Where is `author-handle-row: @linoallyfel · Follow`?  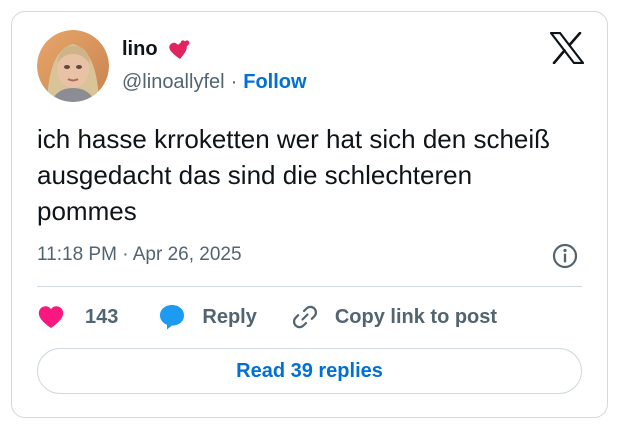 author-handle-row: @linoallyfel · Follow is located at coordinates (214, 82).